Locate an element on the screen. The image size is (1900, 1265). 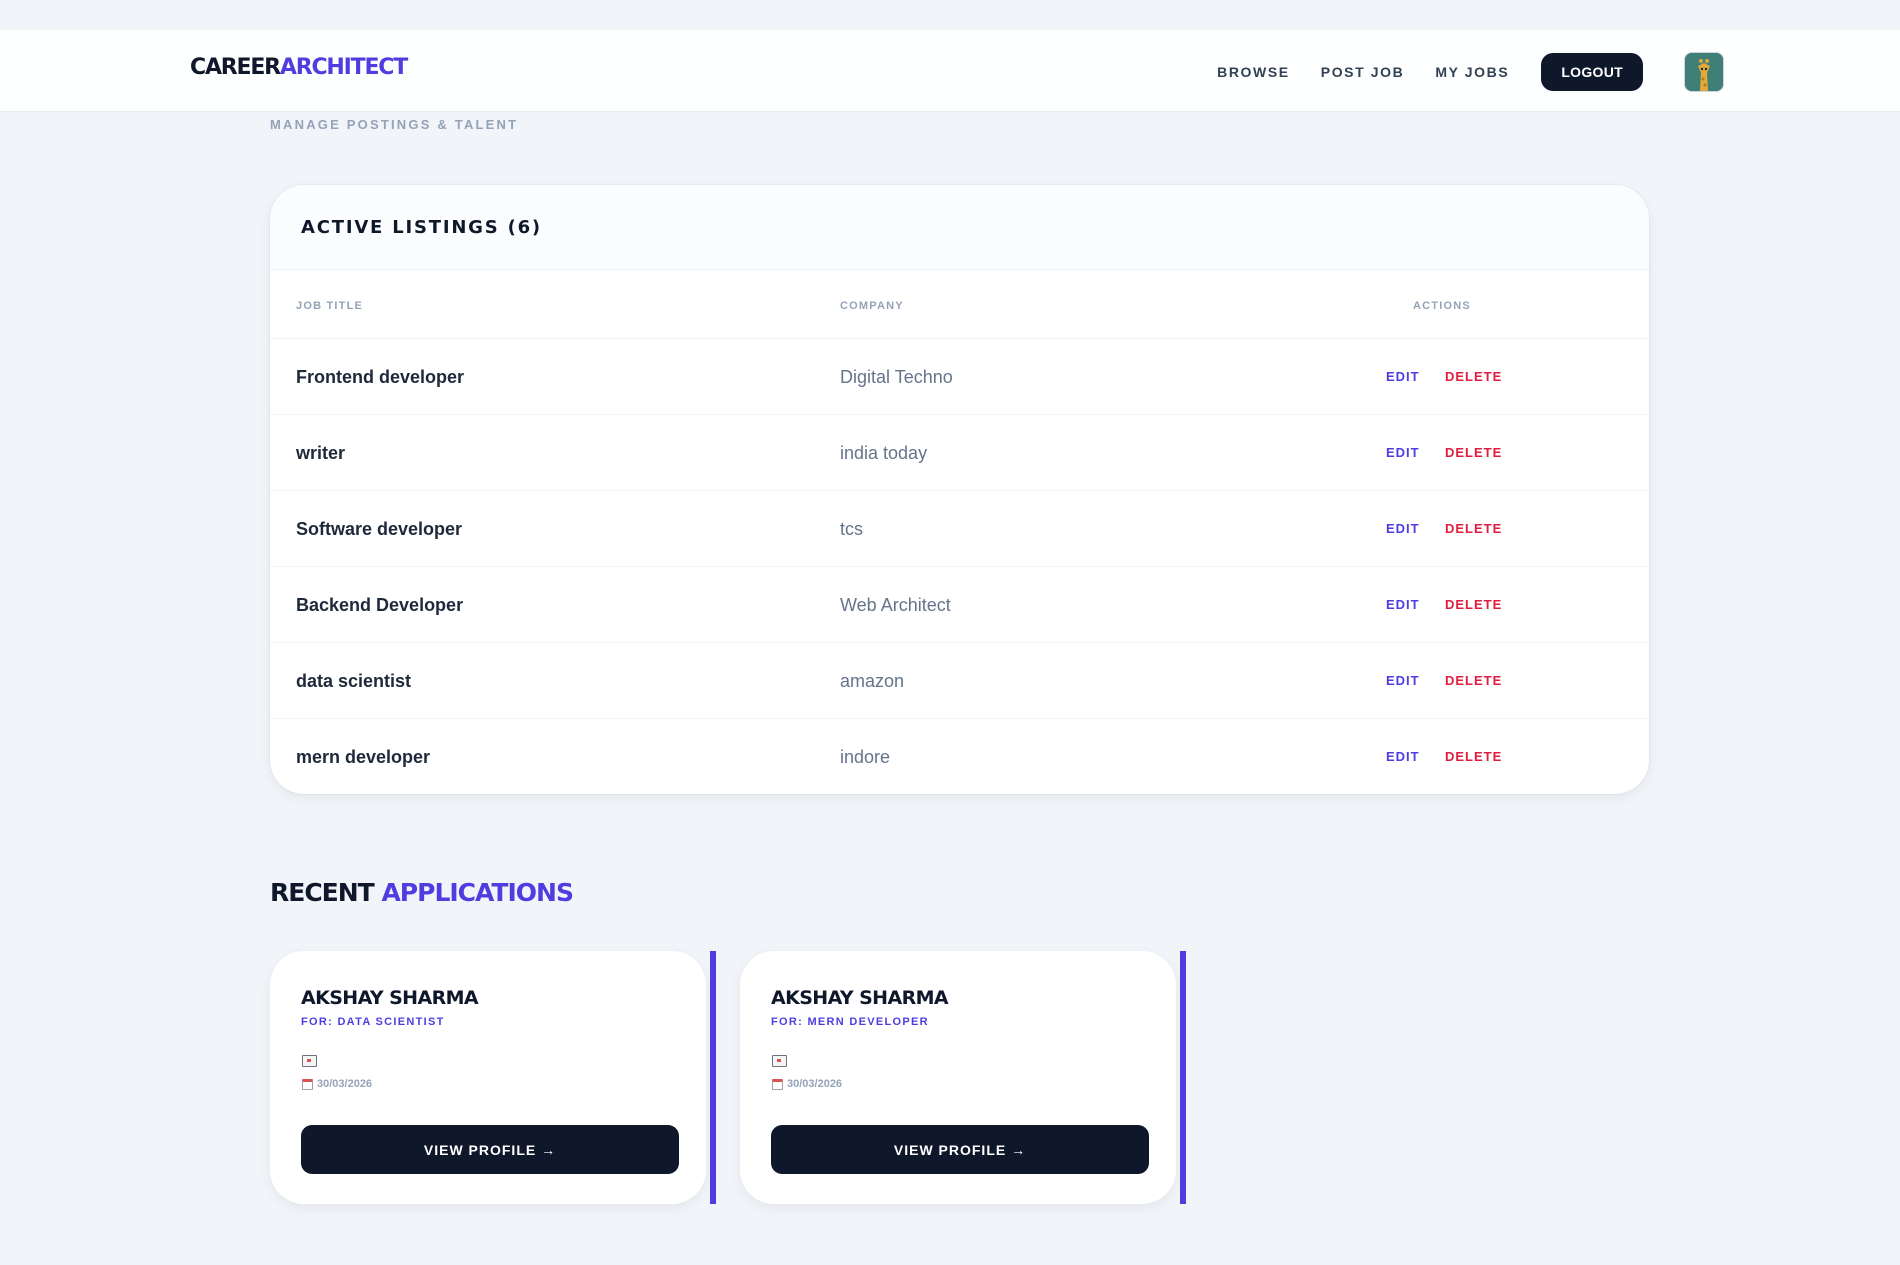
col-job-title: JOB TITLE is located at coordinates (330, 306).